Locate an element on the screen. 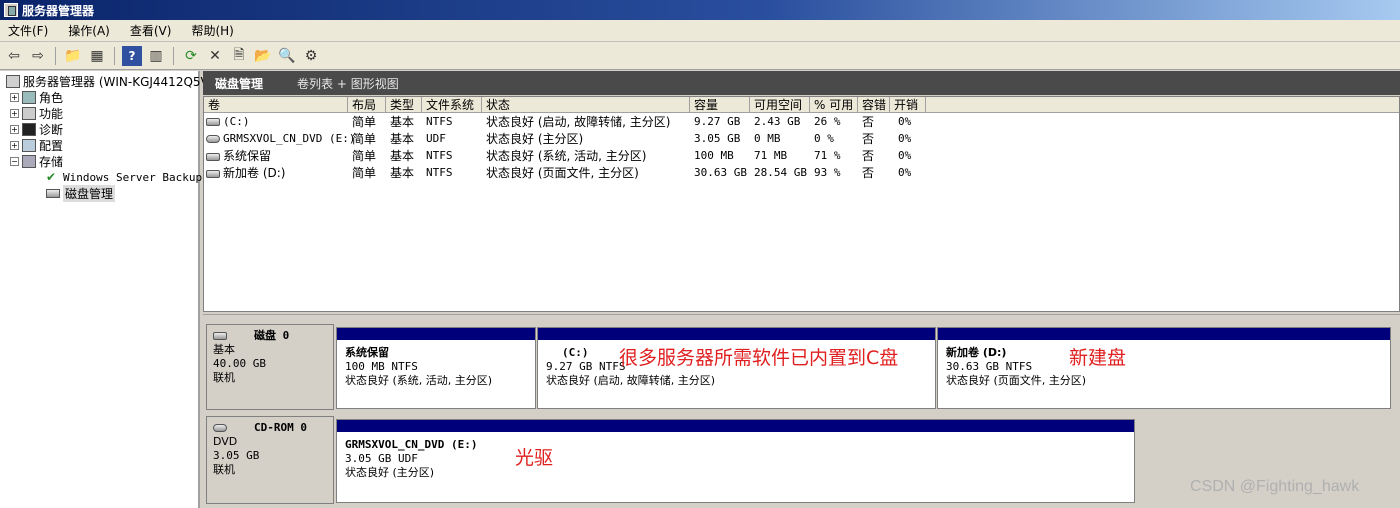 The height and width of the screenshot is (508, 1400). free-space-cell: 2.43 GB is located at coordinates (777, 121).